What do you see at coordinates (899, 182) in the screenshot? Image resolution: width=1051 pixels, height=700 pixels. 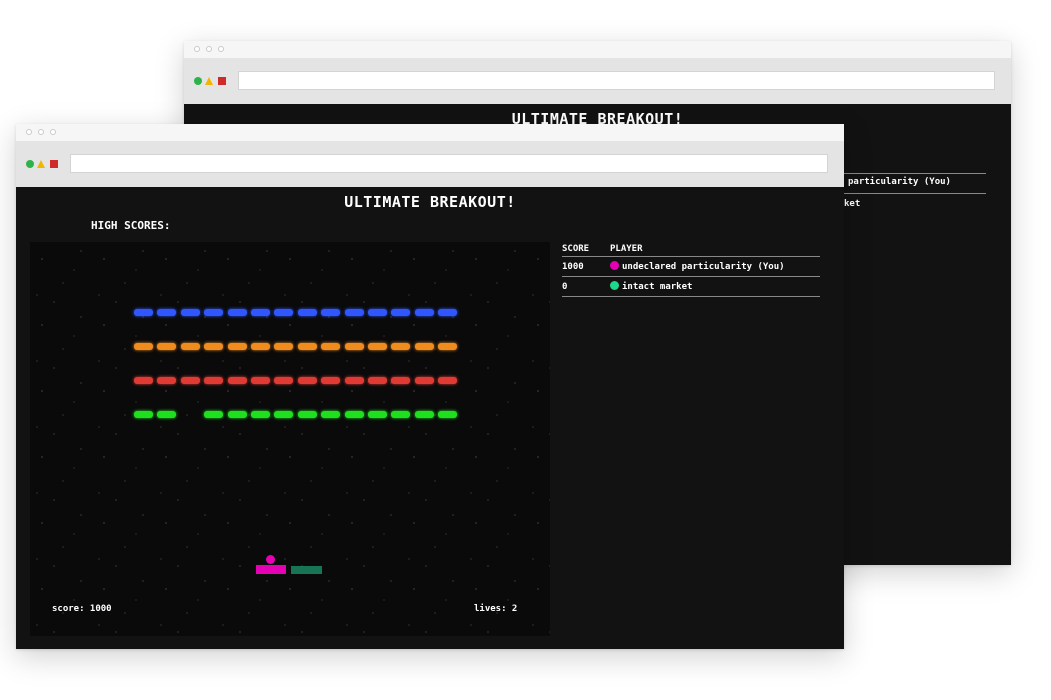 I see `back-player-fragment: particularity (You)` at bounding box center [899, 182].